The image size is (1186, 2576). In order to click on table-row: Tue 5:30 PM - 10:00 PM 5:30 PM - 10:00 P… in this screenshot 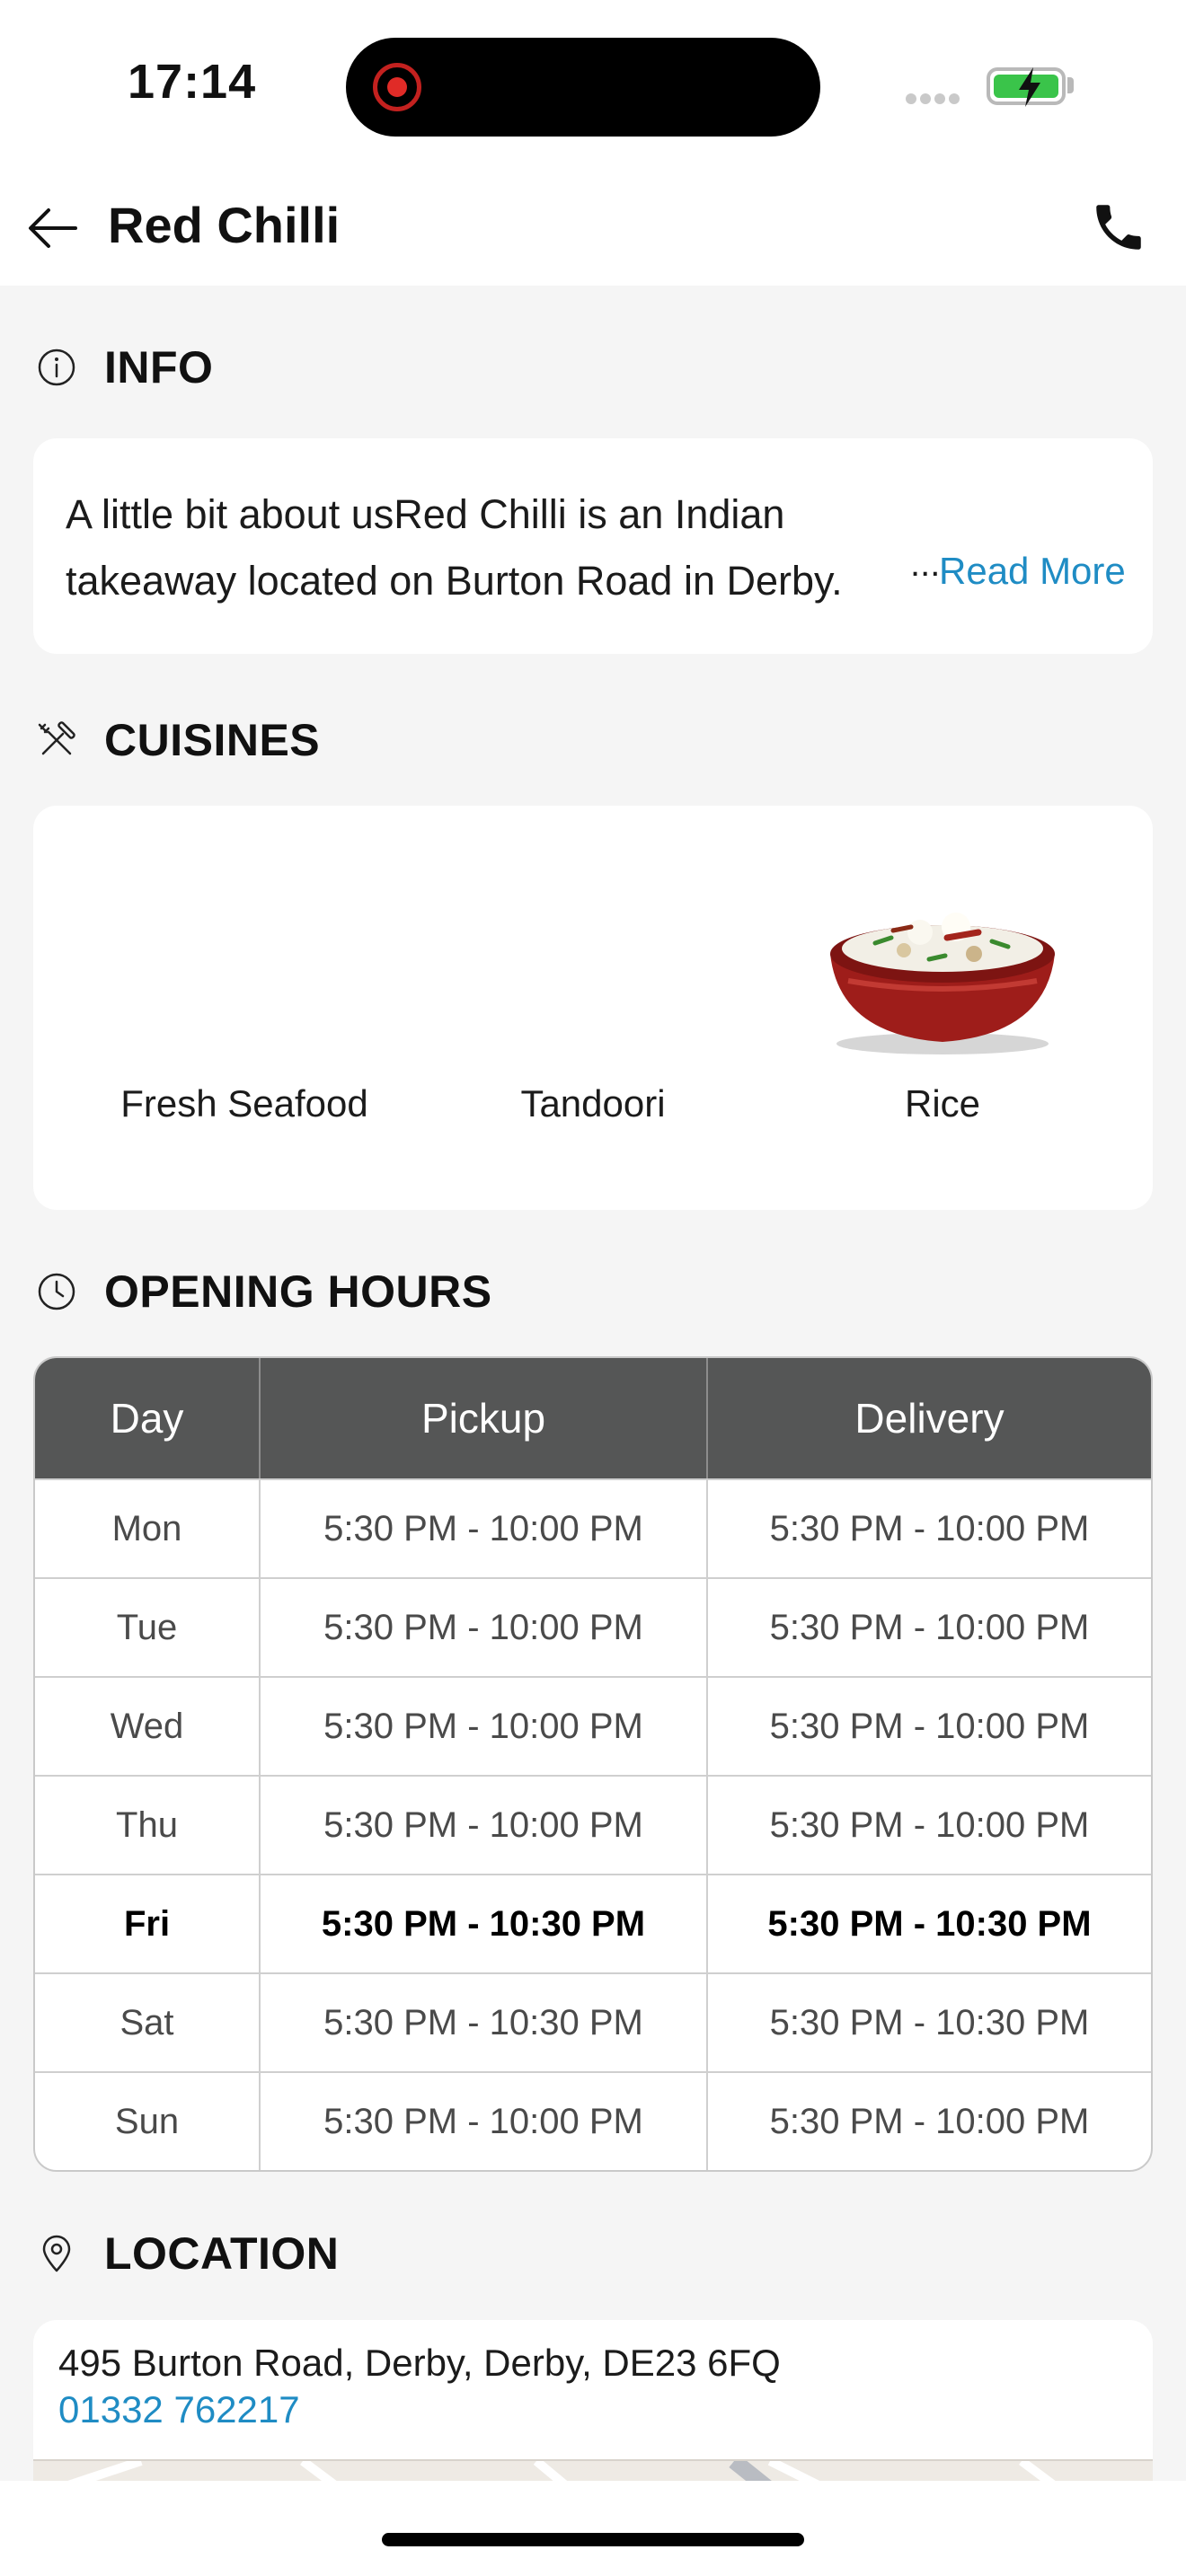, I will do `click(593, 1626)`.